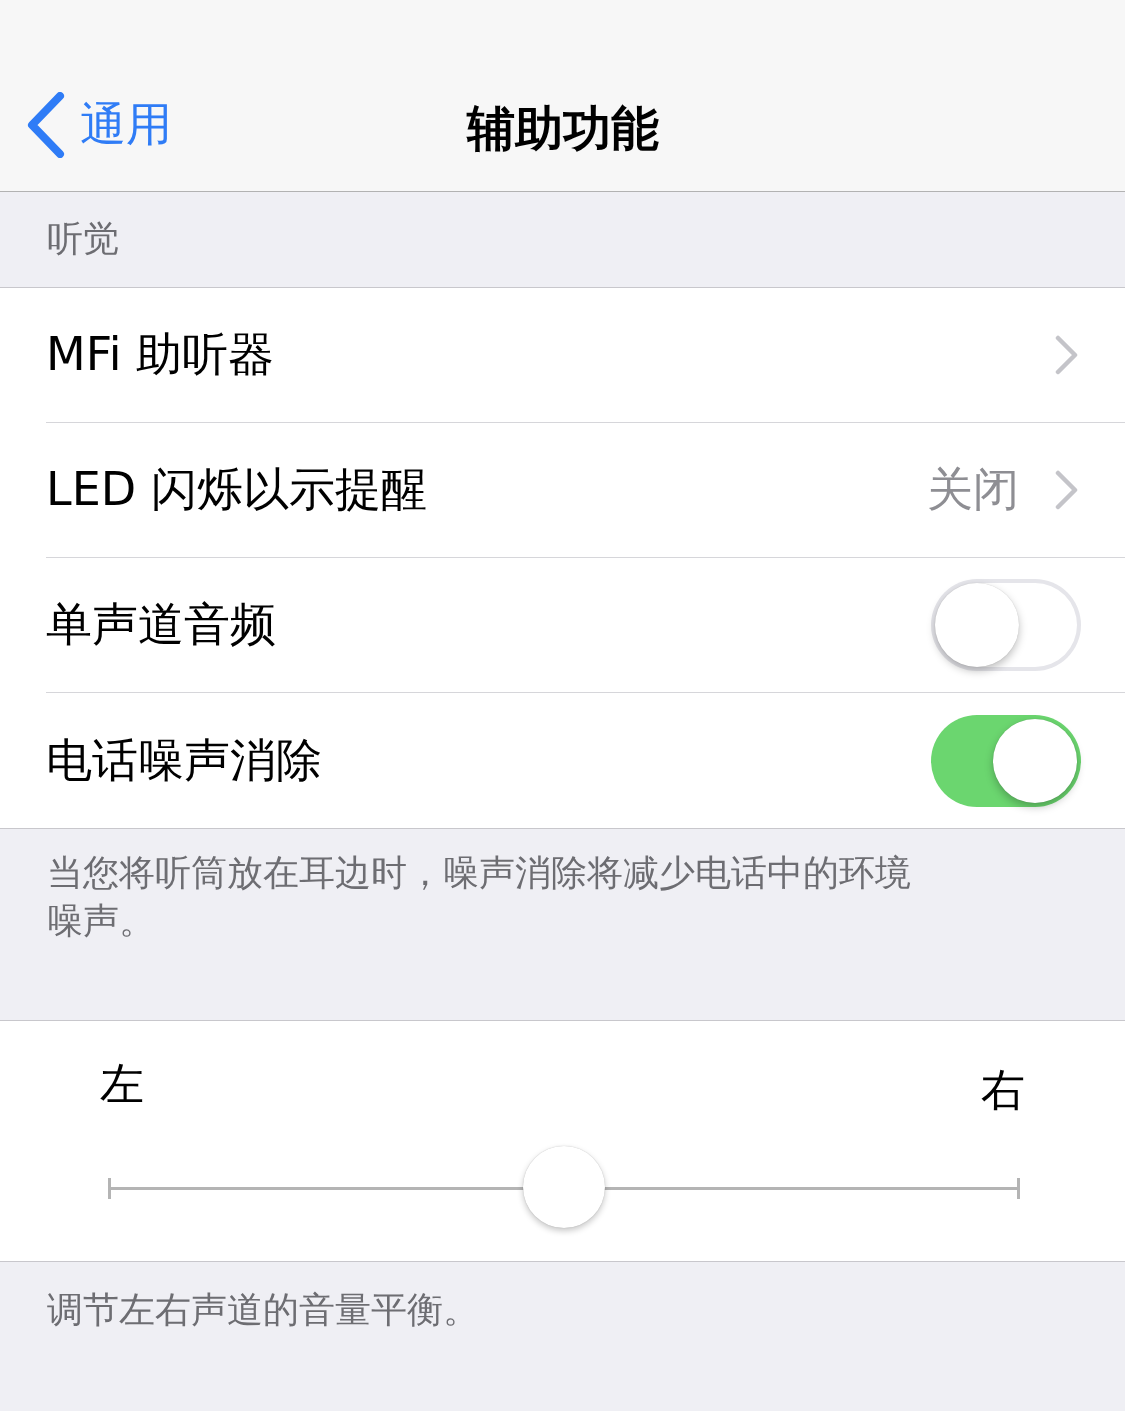 Image resolution: width=1125 pixels, height=1411 pixels. Describe the element at coordinates (122, 1084) in the screenshot. I see `left-label: 左` at that location.